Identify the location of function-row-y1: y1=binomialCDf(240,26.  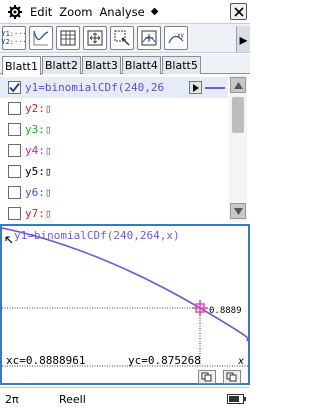
(114, 87).